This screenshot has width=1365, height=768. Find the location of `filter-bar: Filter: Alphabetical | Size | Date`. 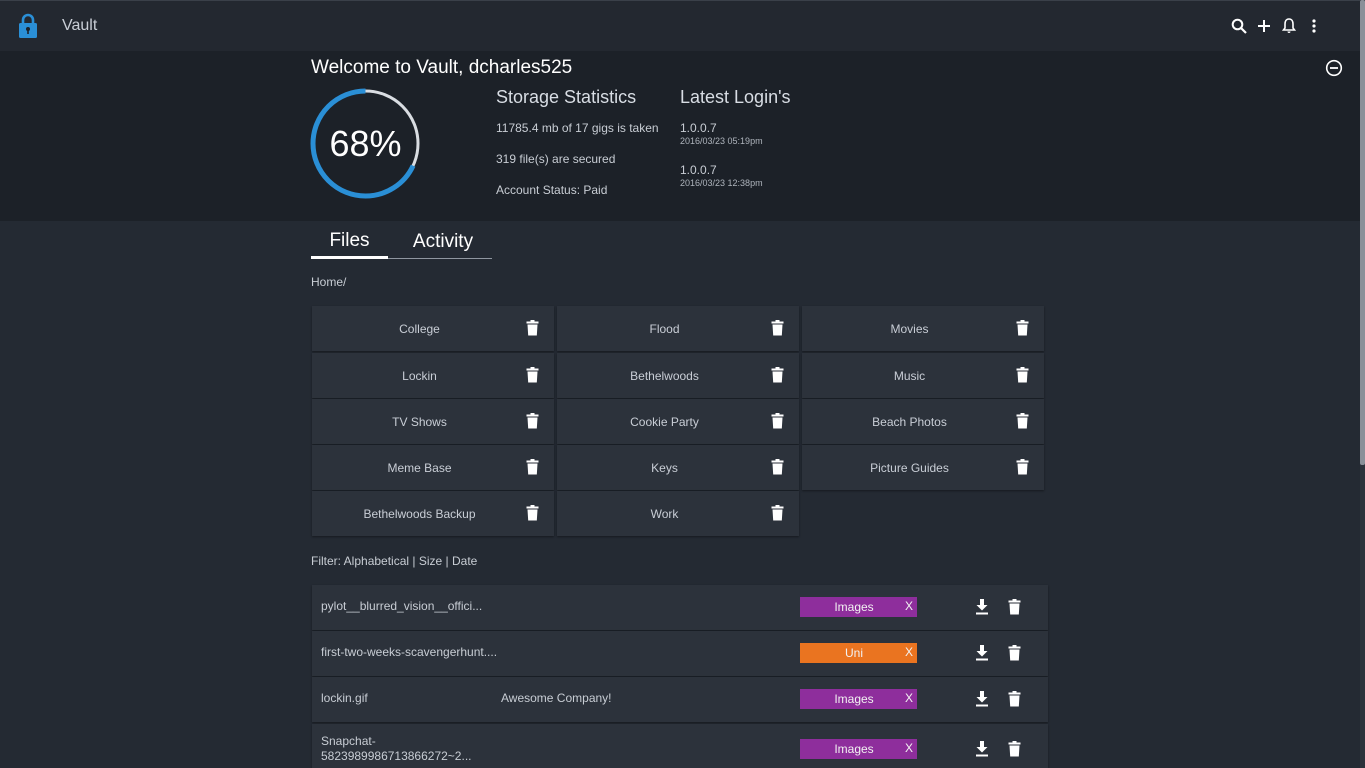

filter-bar: Filter: Alphabetical | Size | Date is located at coordinates (394, 561).